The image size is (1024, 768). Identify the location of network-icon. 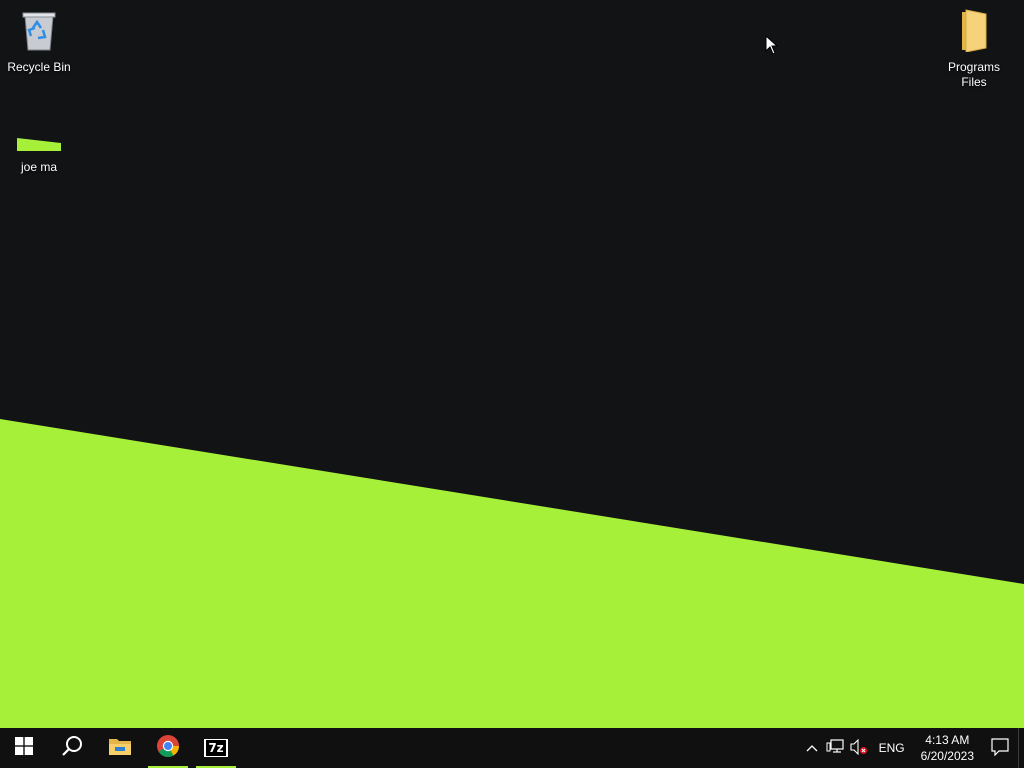
(835, 748).